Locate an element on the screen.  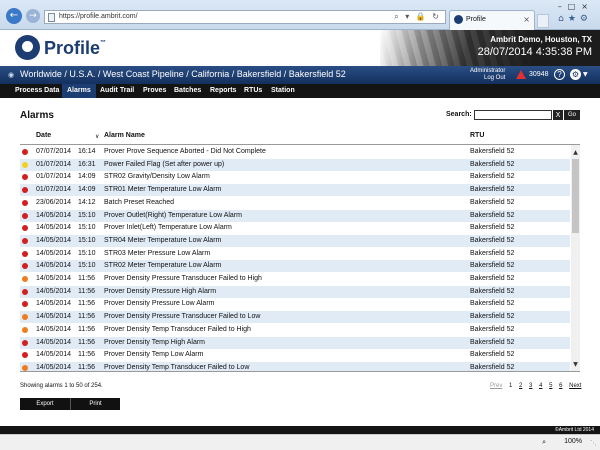
clear-search-button: X is located at coordinates (558, 115).